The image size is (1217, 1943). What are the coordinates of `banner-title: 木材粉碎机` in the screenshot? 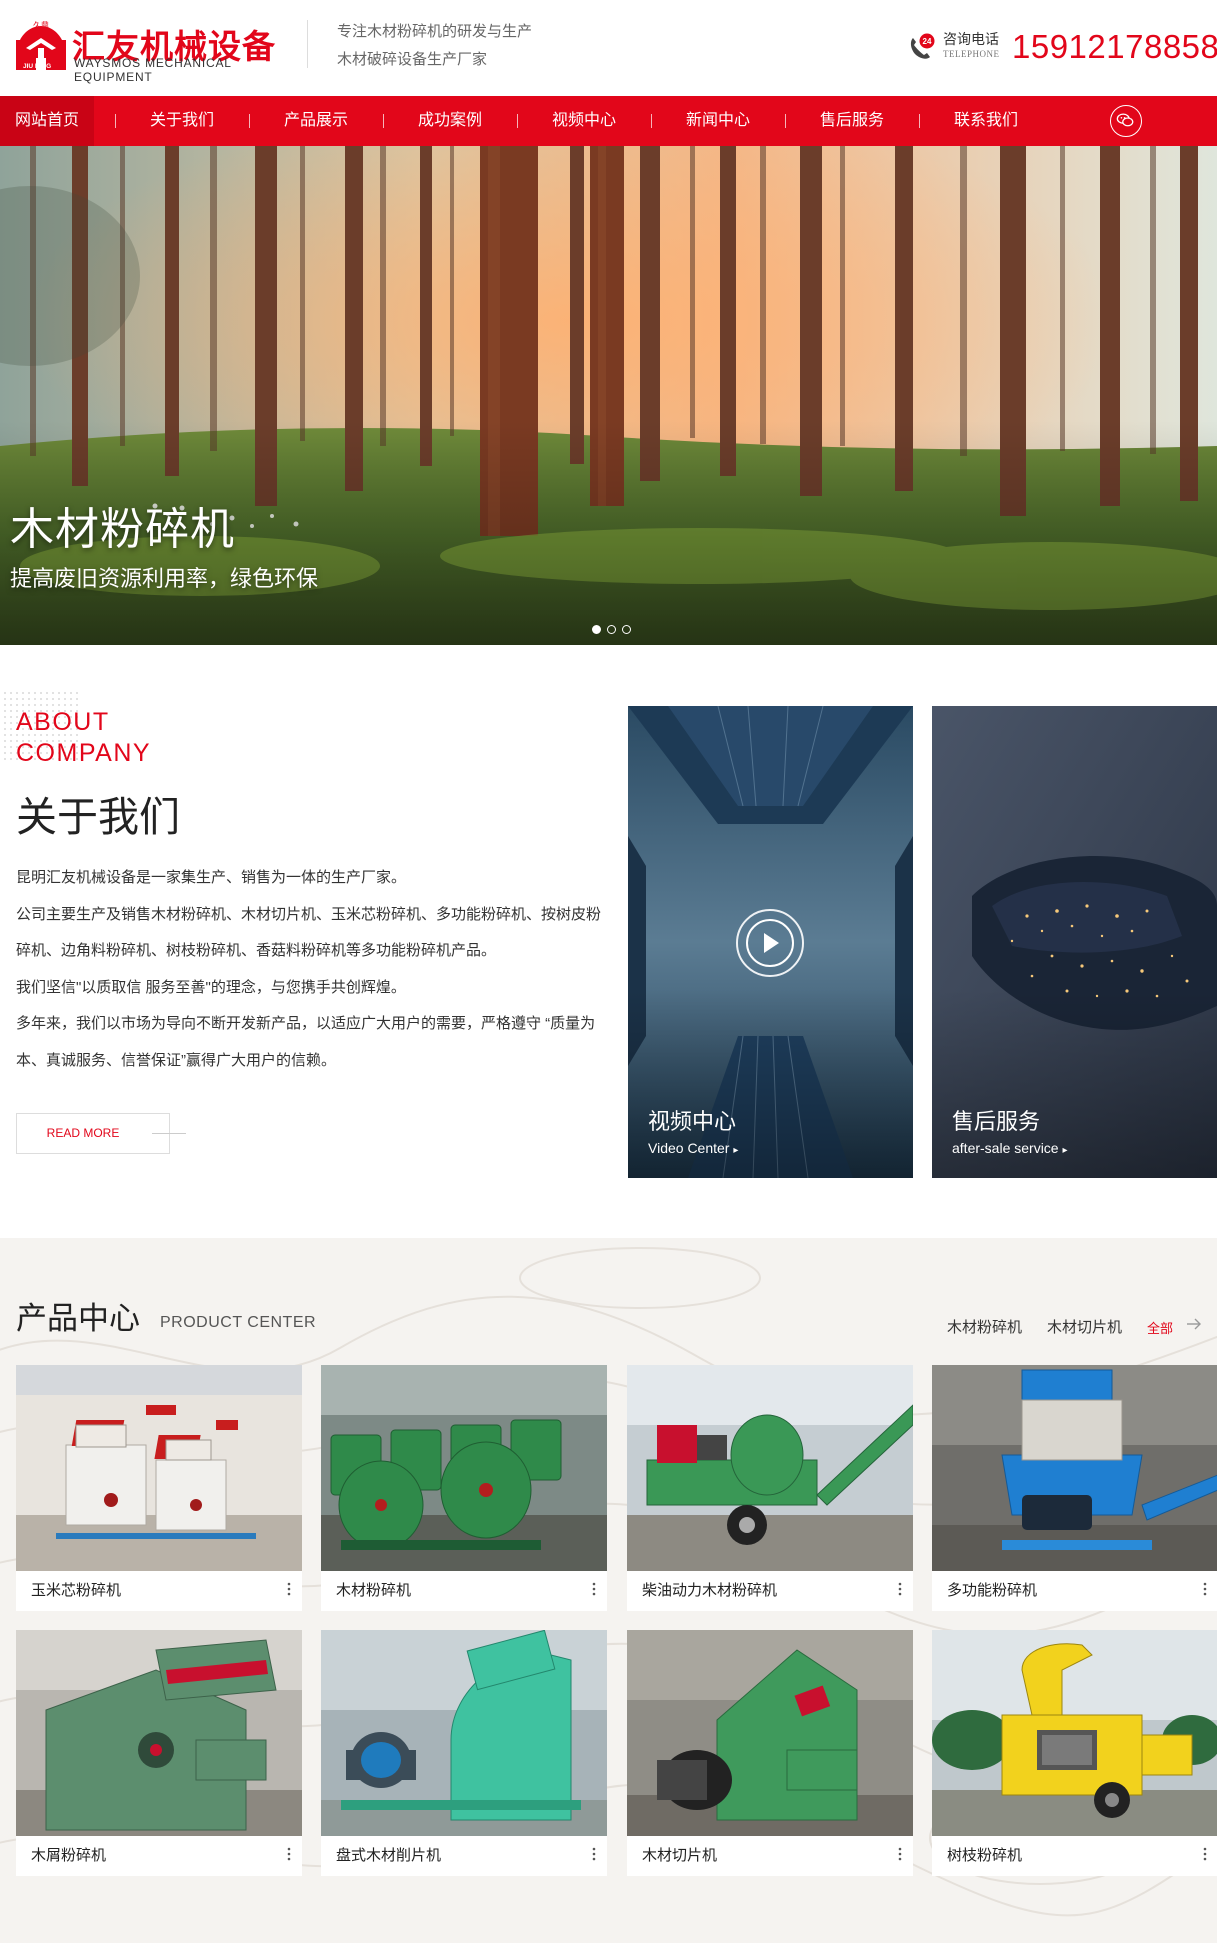 It's located at (122, 529).